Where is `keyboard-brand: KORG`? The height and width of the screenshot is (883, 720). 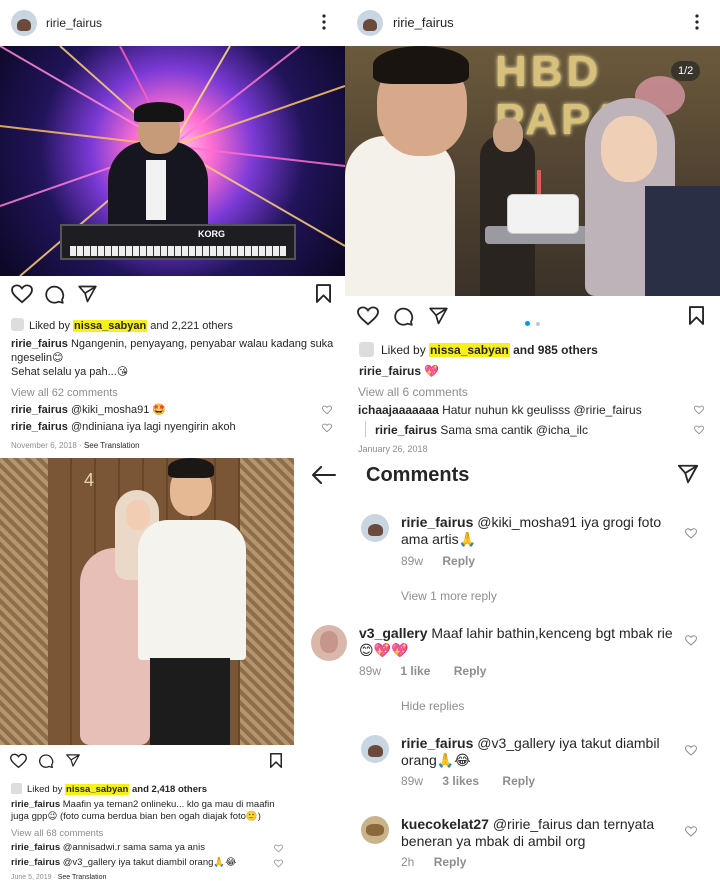 keyboard-brand: KORG is located at coordinates (211, 234).